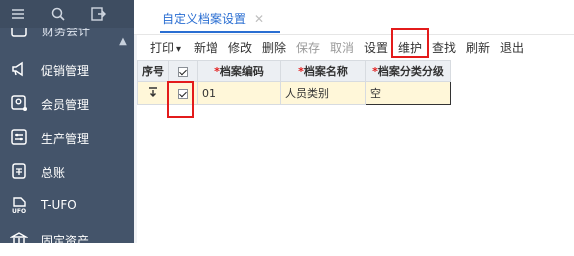  Describe the element at coordinates (19, 103) in the screenshot. I see `member-icon` at that location.